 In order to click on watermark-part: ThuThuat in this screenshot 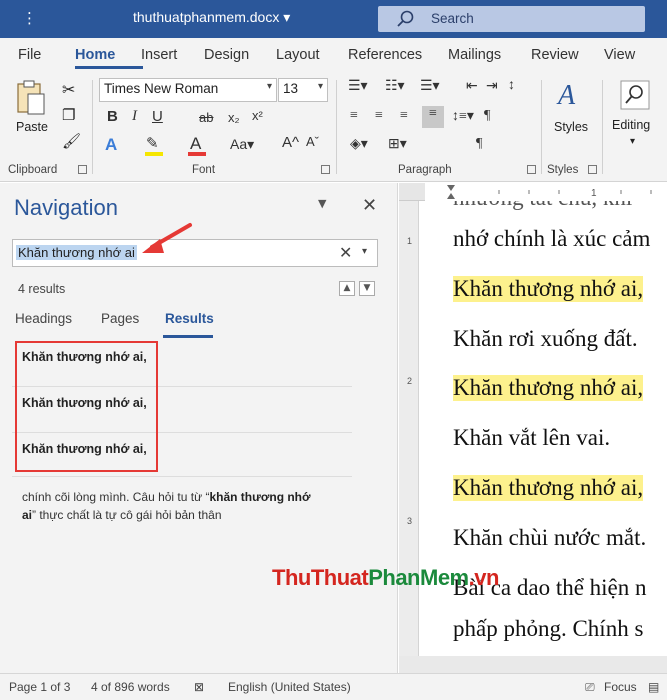, I will do `click(320, 577)`.